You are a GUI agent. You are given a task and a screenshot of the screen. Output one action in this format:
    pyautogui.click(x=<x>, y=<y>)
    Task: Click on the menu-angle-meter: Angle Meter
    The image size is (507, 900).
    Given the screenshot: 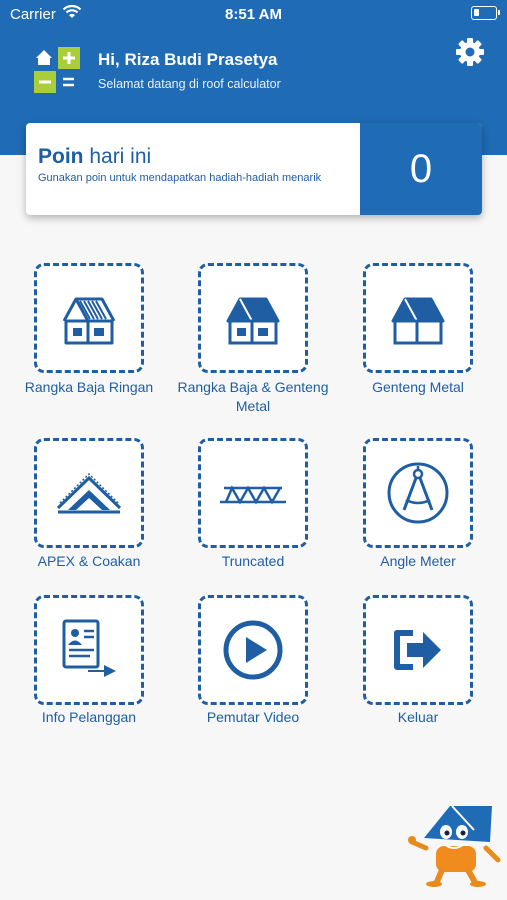 What is the action you would take?
    pyautogui.click(x=418, y=508)
    